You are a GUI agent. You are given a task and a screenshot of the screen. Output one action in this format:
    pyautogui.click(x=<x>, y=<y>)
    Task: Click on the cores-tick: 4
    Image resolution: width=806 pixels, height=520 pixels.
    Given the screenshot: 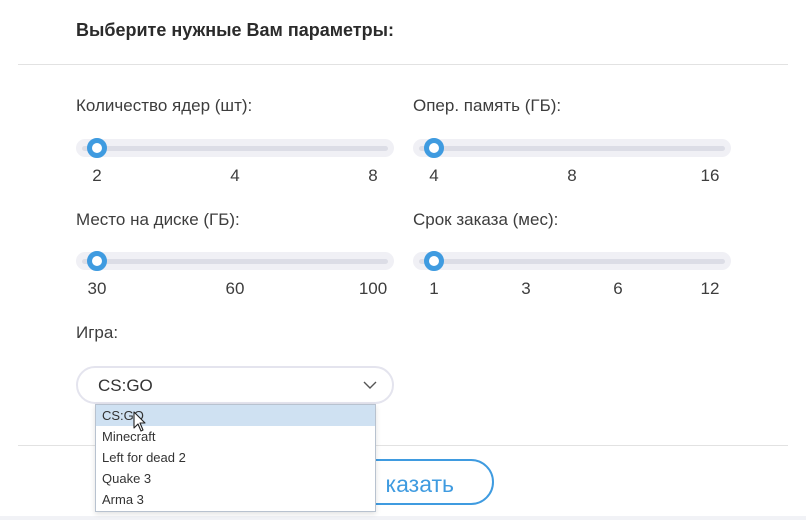 What is the action you would take?
    pyautogui.click(x=235, y=175)
    